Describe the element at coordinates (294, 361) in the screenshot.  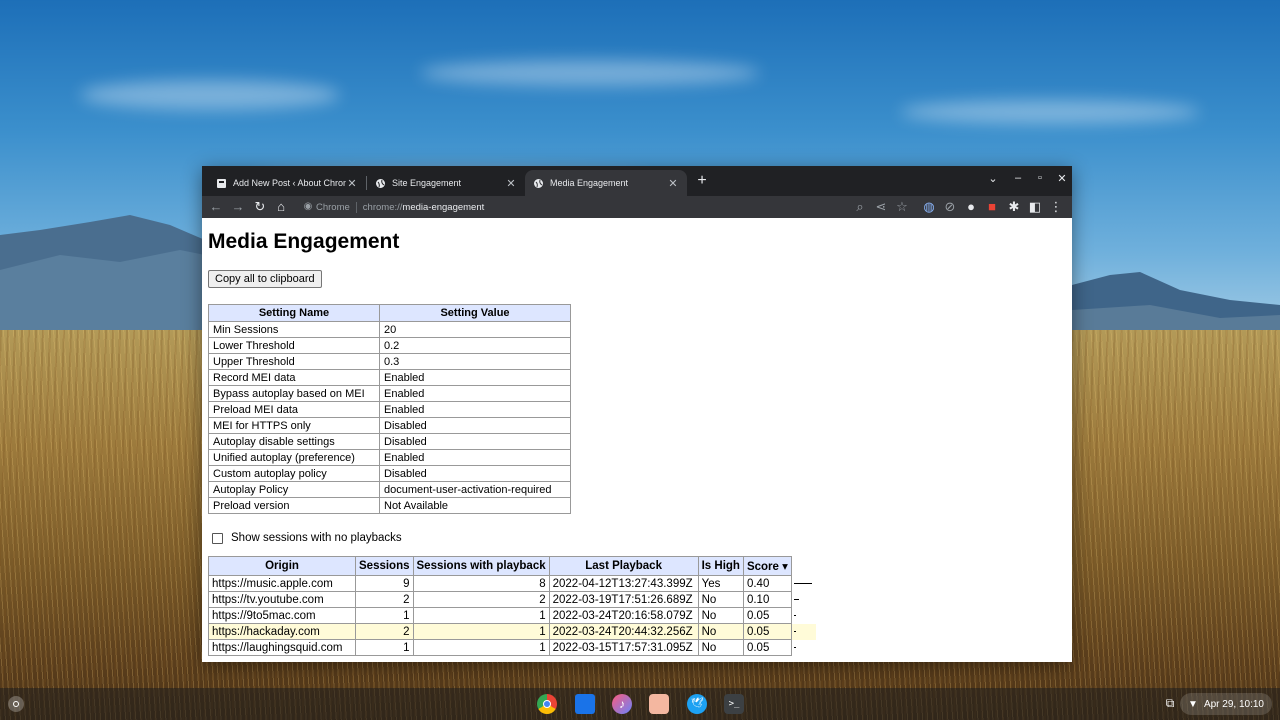
I see `setting-name: Upper Threshold` at that location.